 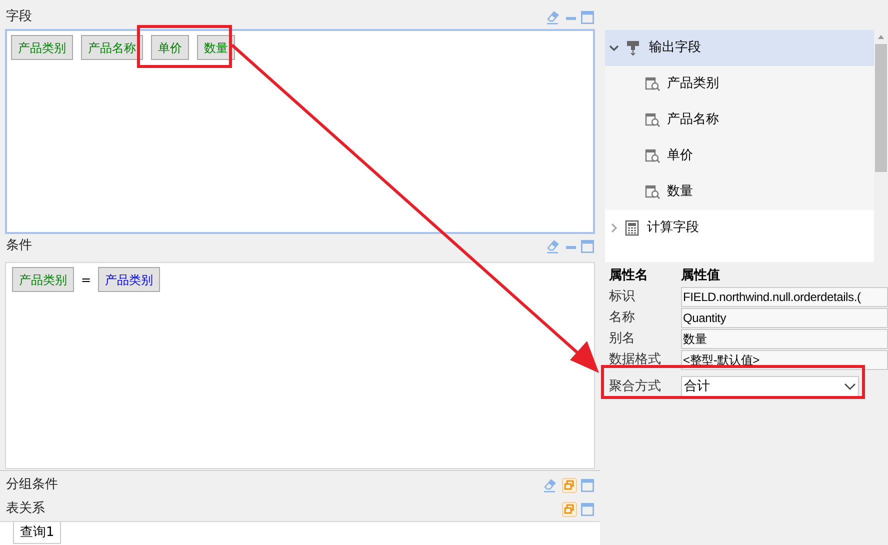 What do you see at coordinates (628, 276) in the screenshot?
I see `column-header: 属性名` at bounding box center [628, 276].